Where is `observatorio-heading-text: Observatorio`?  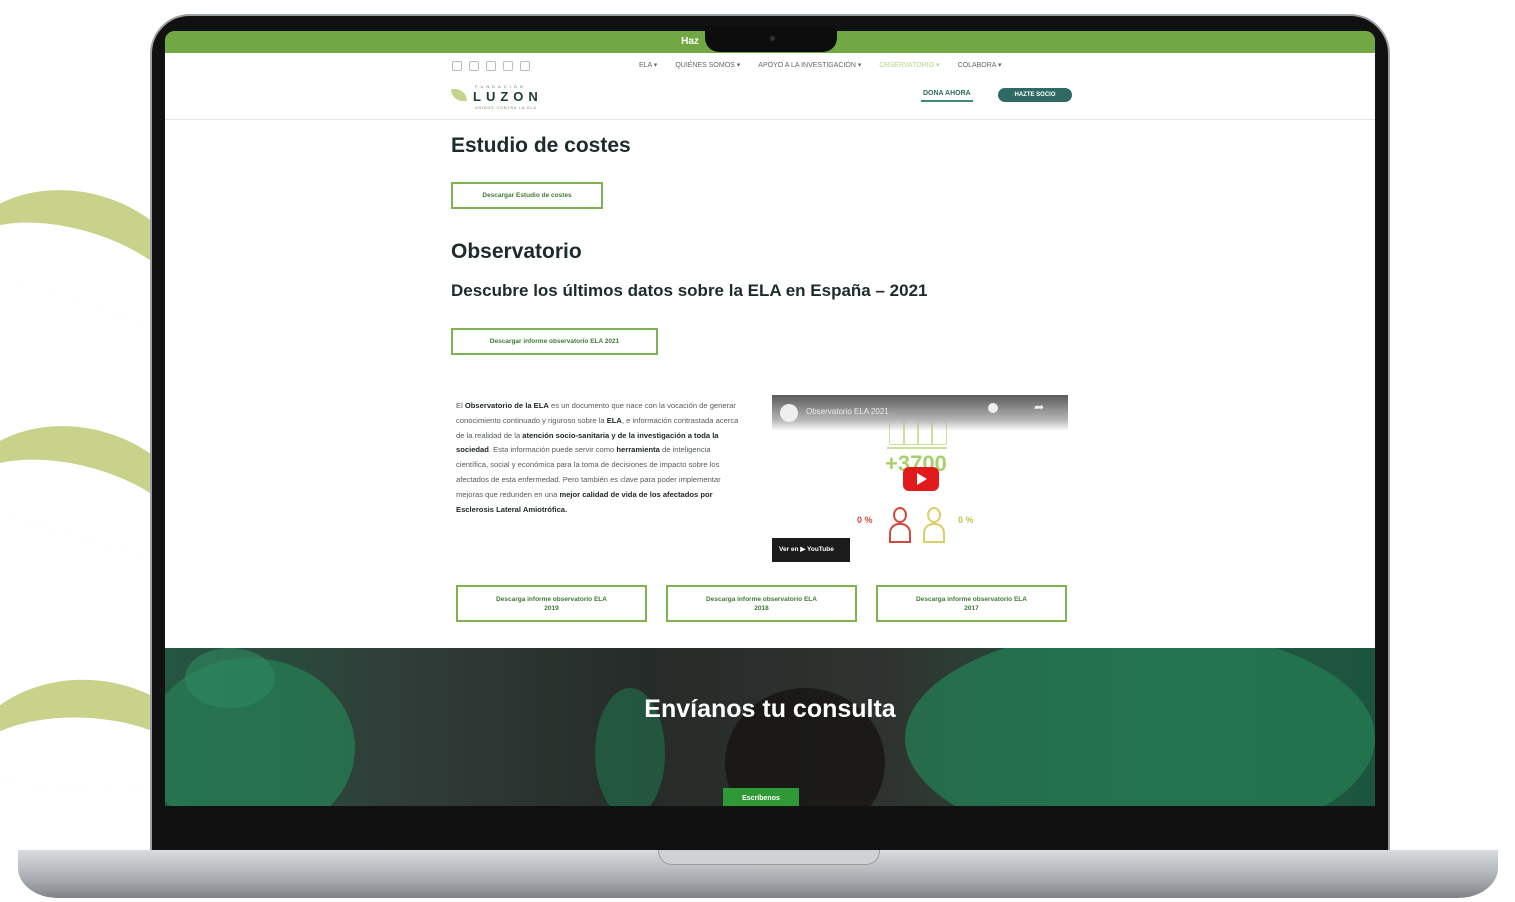 observatorio-heading-text: Observatorio is located at coordinates (516, 251).